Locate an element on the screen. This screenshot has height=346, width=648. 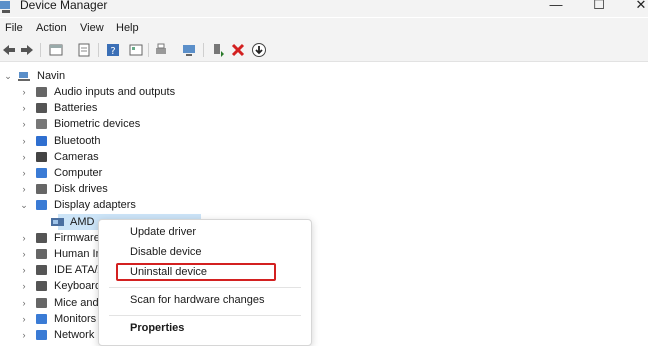
tree-category-label: Audio inputs and outputs is located at coordinates (115, 92).